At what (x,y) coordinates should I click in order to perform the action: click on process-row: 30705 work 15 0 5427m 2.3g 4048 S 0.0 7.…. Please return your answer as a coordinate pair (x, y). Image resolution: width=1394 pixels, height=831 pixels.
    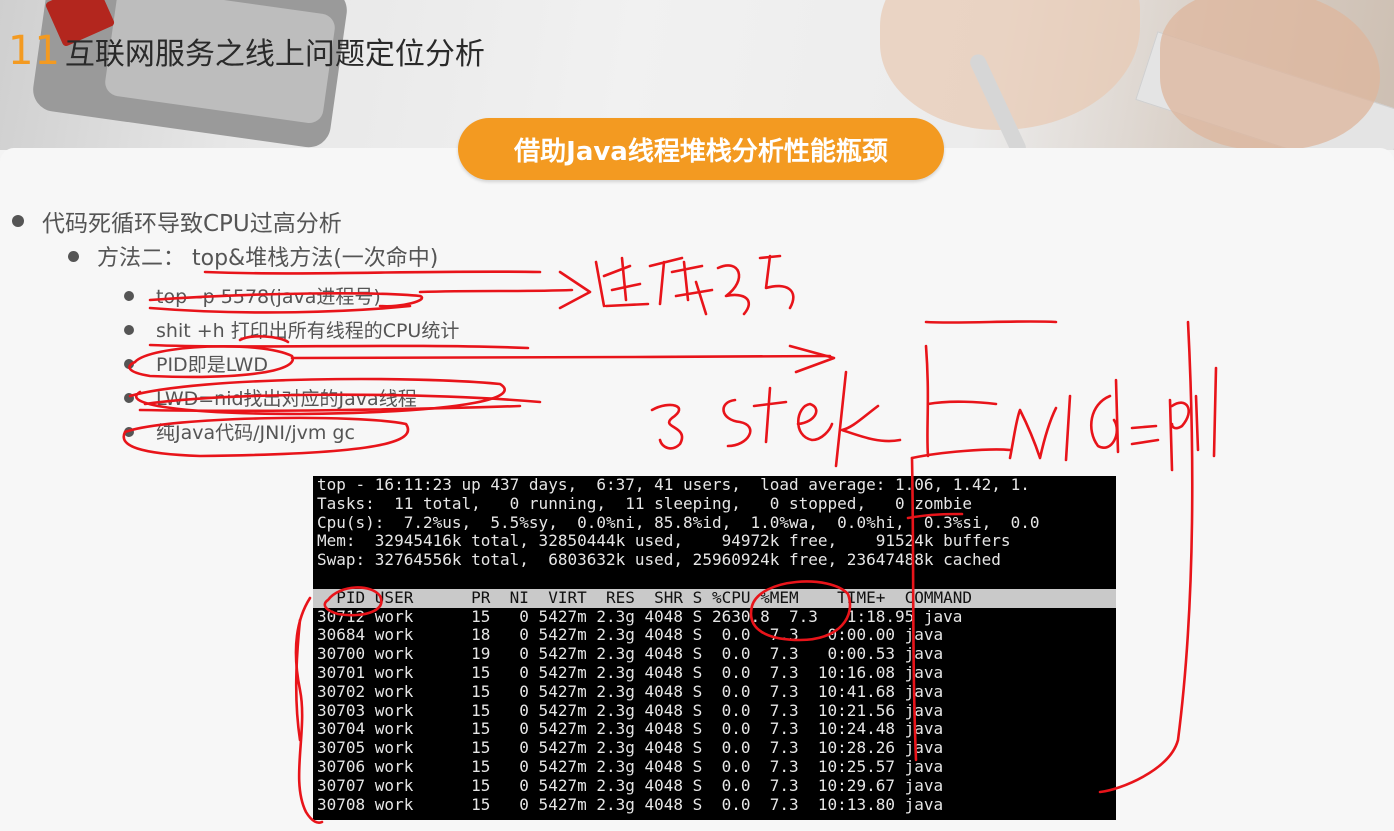
    Looking at the image, I should click on (630, 748).